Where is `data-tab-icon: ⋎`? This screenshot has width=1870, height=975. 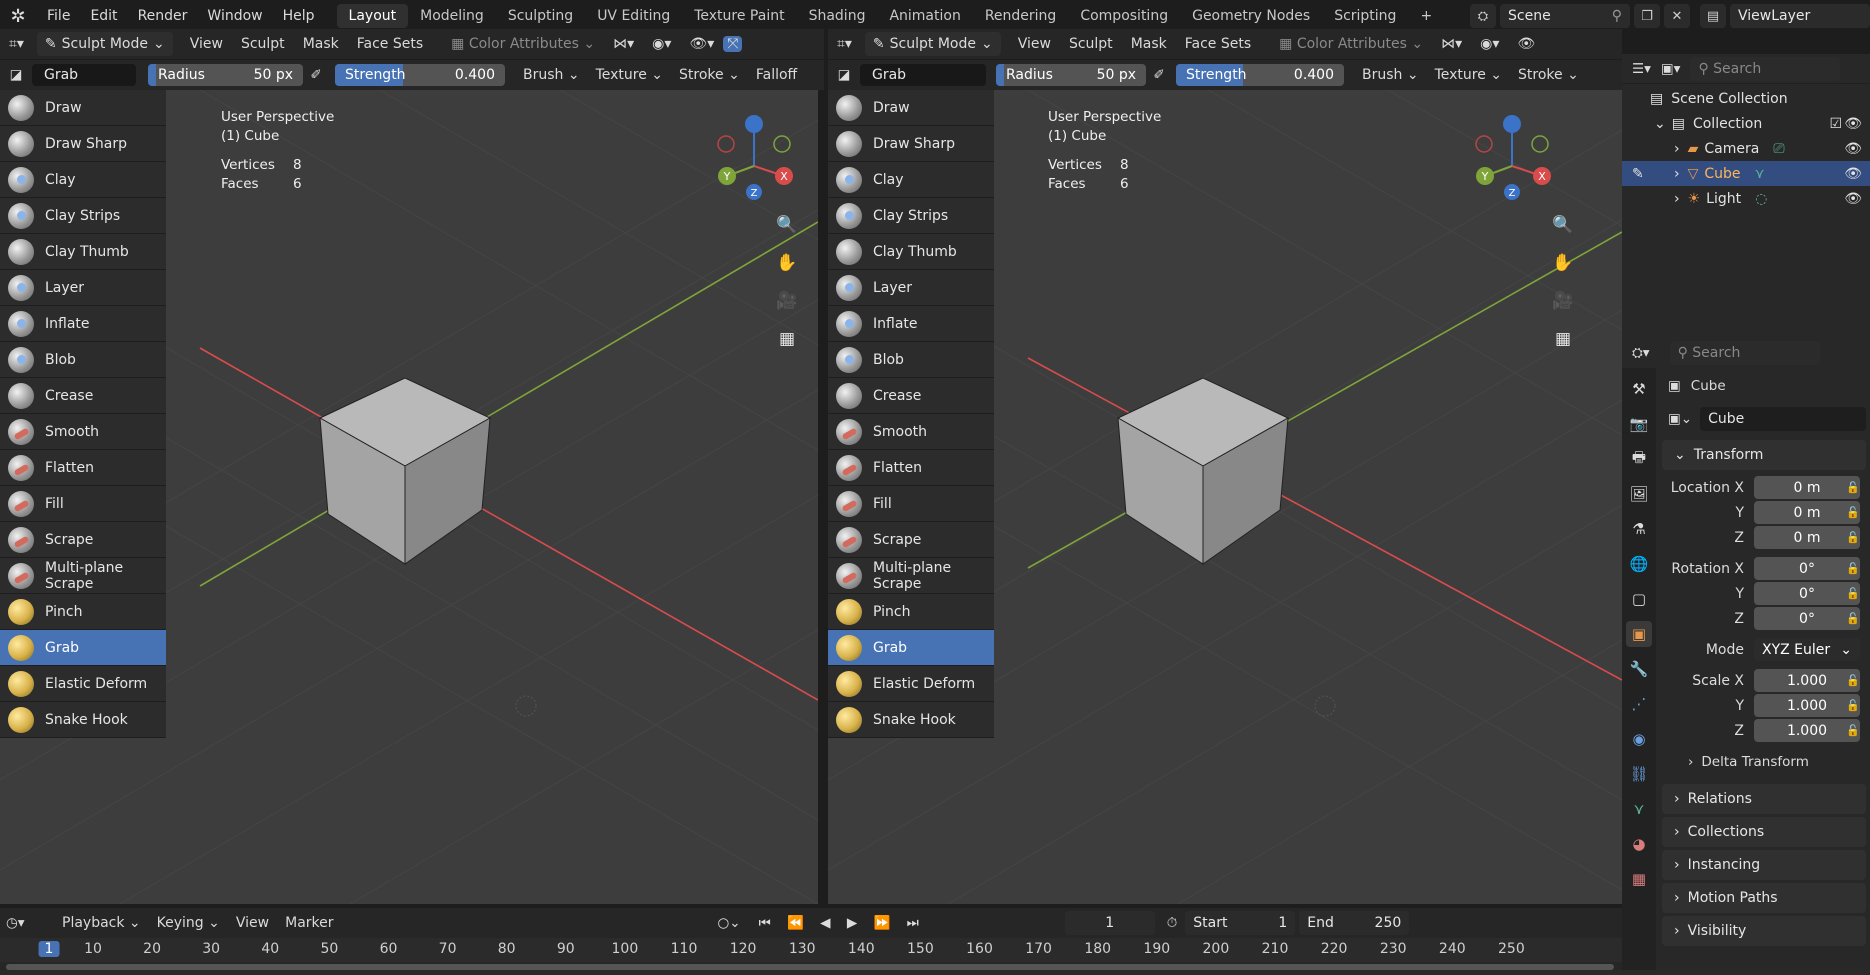 data-tab-icon: ⋎ is located at coordinates (1639, 809).